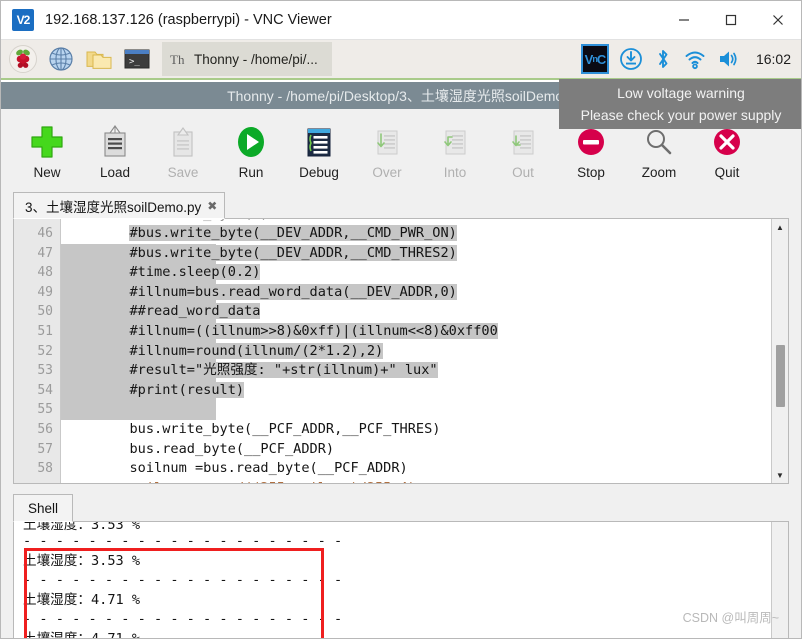  I want to click on step-out-label: Out, so click(523, 172).